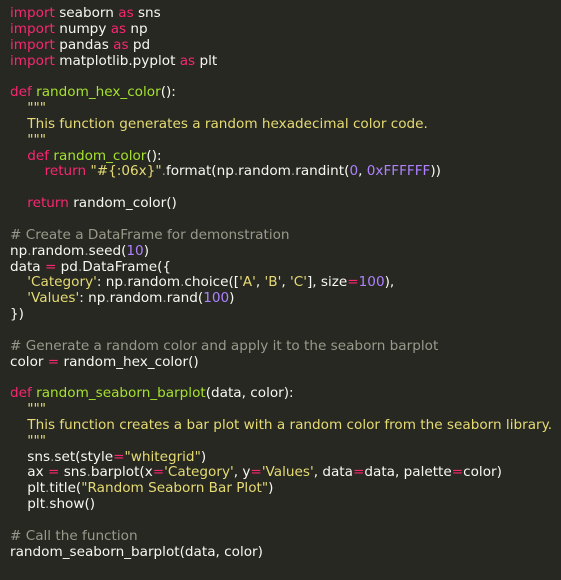 This screenshot has height=580, width=561. Describe the element at coordinates (273, 282) in the screenshot. I see `code-token: 'B'` at that location.